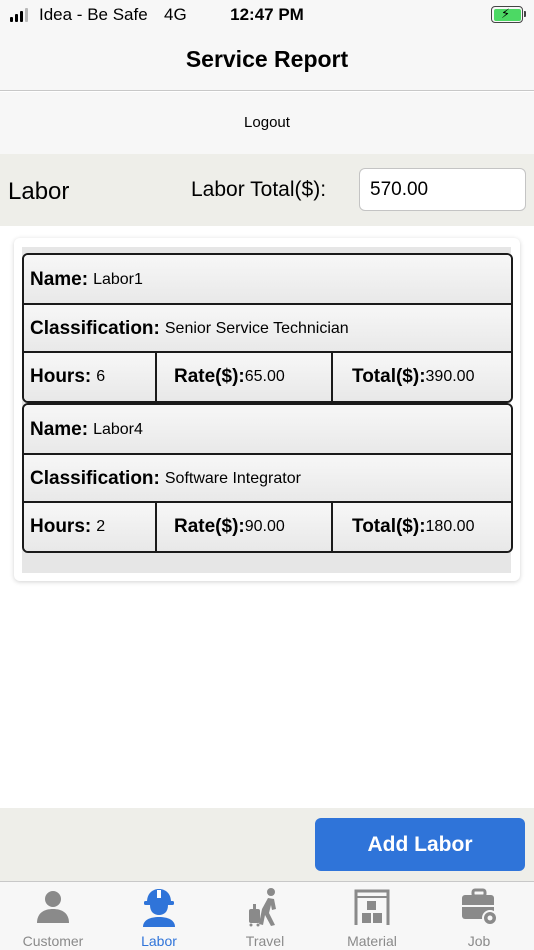  Describe the element at coordinates (508, 14) in the screenshot. I see `battery-icon: ⚡` at that location.